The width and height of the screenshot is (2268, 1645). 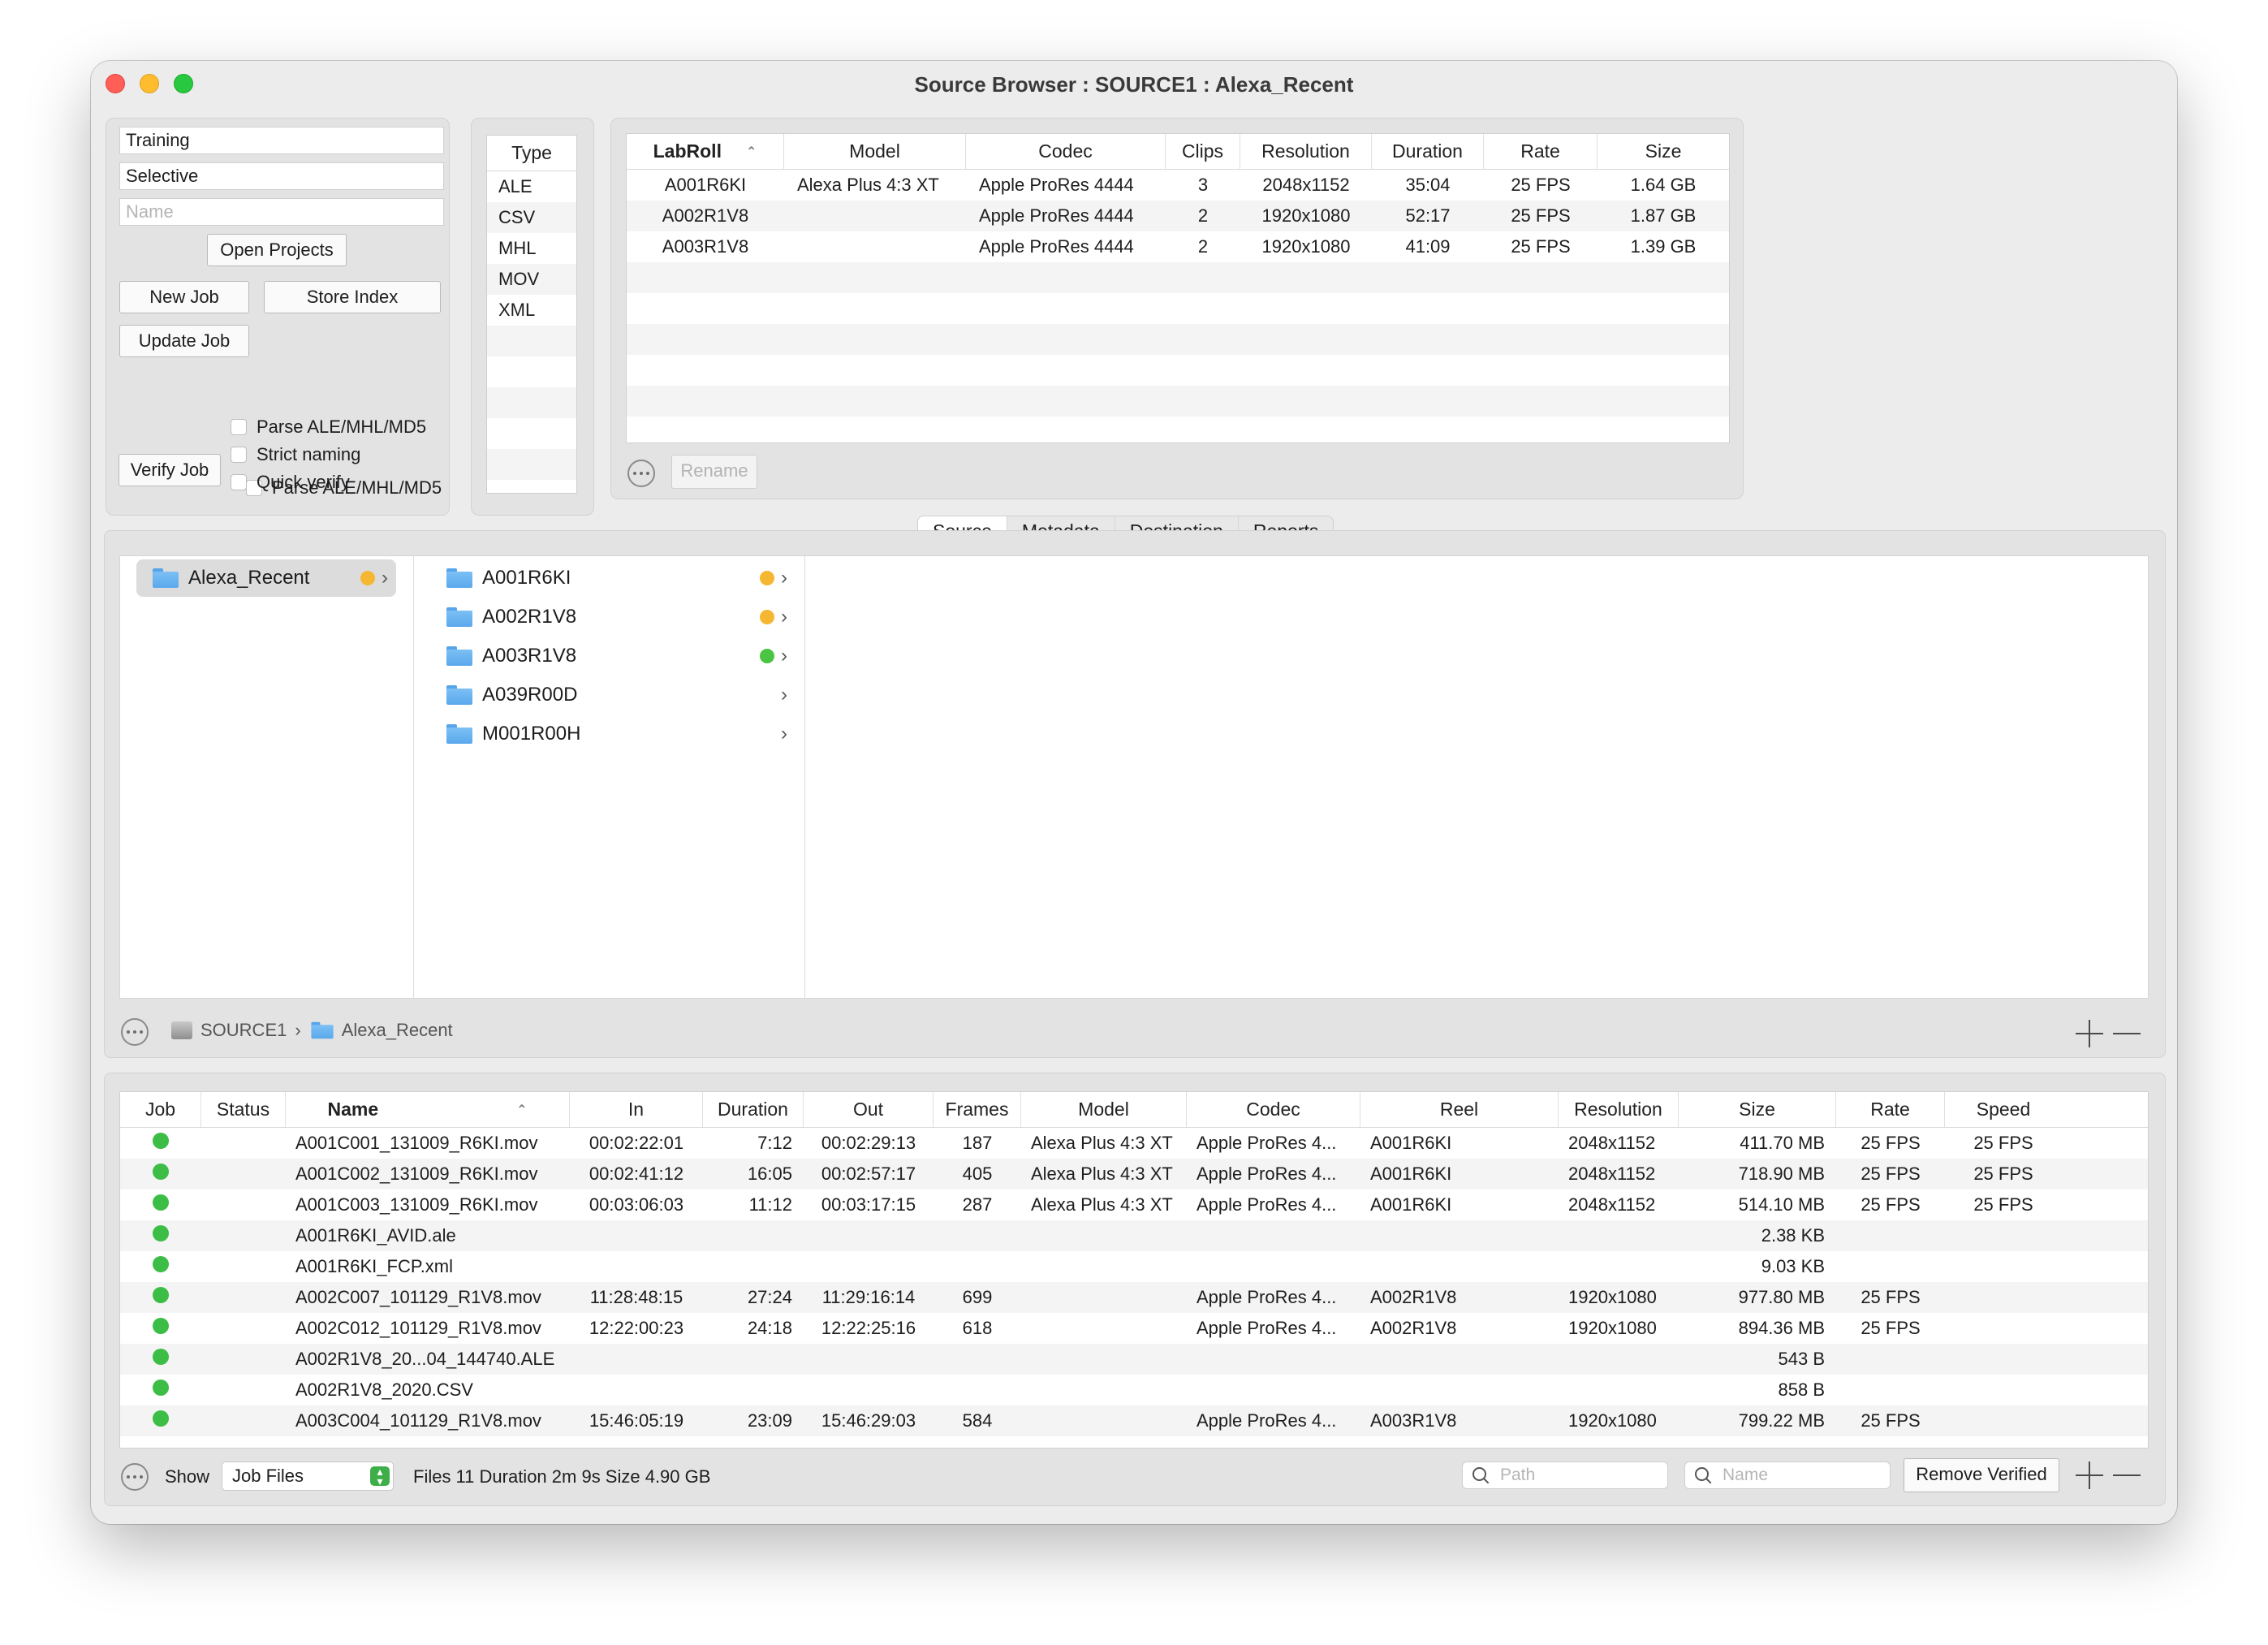 What do you see at coordinates (268, 1476) in the screenshot?
I see `show-select-value: Job Files` at bounding box center [268, 1476].